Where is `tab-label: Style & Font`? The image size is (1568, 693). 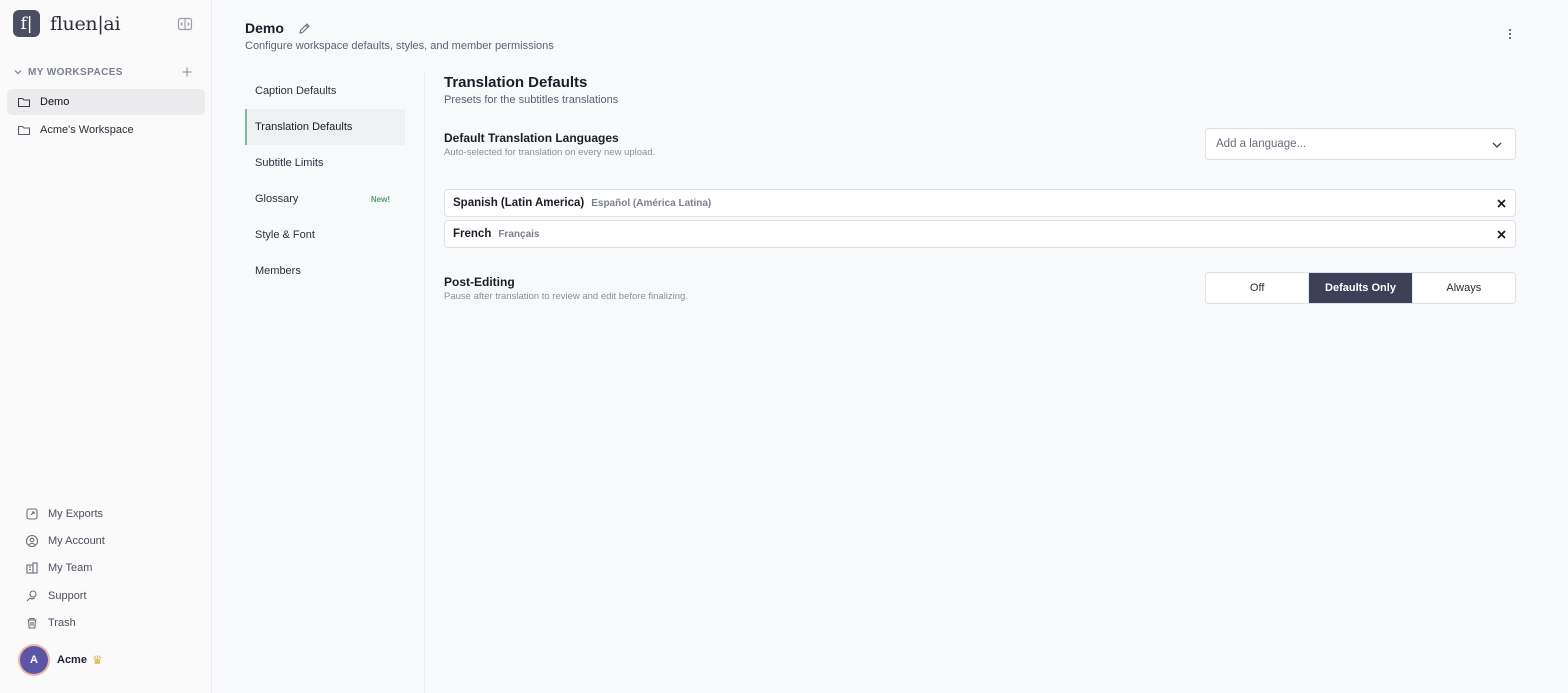 tab-label: Style & Font is located at coordinates (285, 235).